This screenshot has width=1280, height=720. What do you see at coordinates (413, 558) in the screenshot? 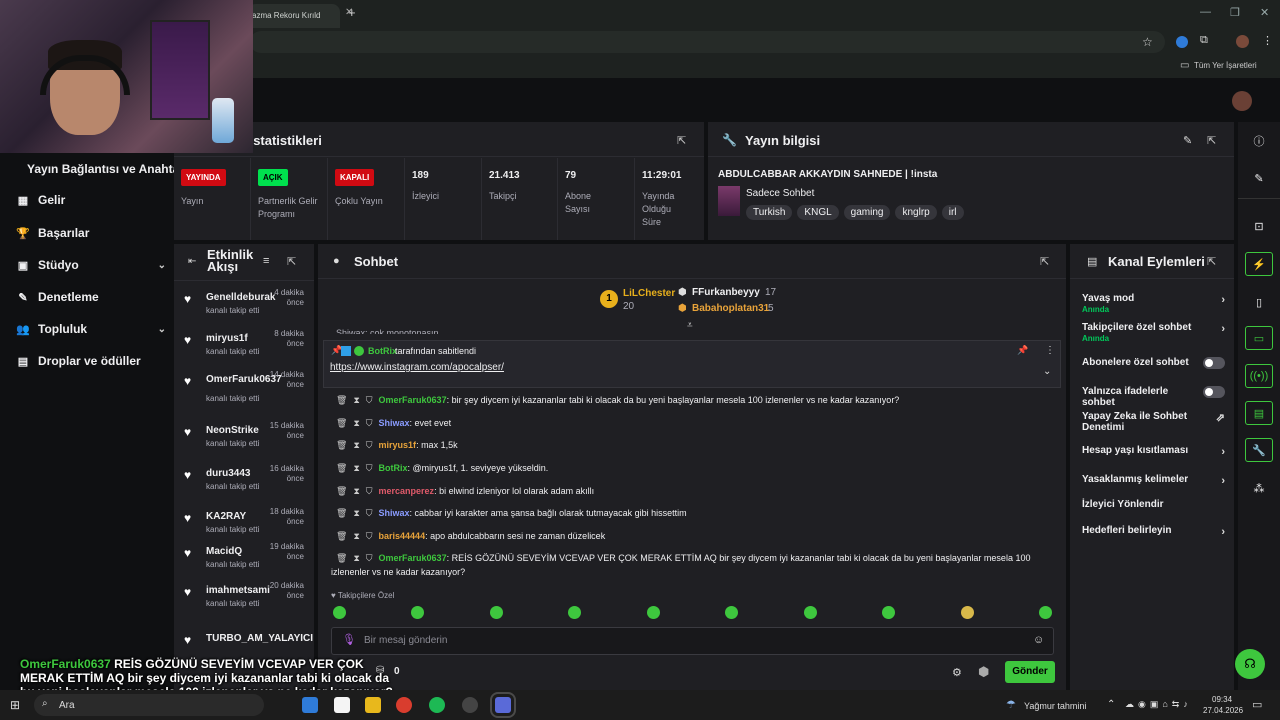
I see `chat-username: OmerFaruk0637` at bounding box center [413, 558].